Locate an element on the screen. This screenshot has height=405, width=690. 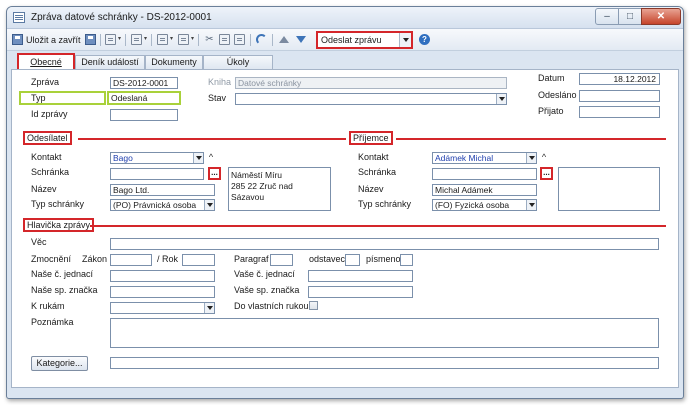
odesilatel-typ-schranky-select: (PO) Právnická osoba is located at coordinates (162, 205).